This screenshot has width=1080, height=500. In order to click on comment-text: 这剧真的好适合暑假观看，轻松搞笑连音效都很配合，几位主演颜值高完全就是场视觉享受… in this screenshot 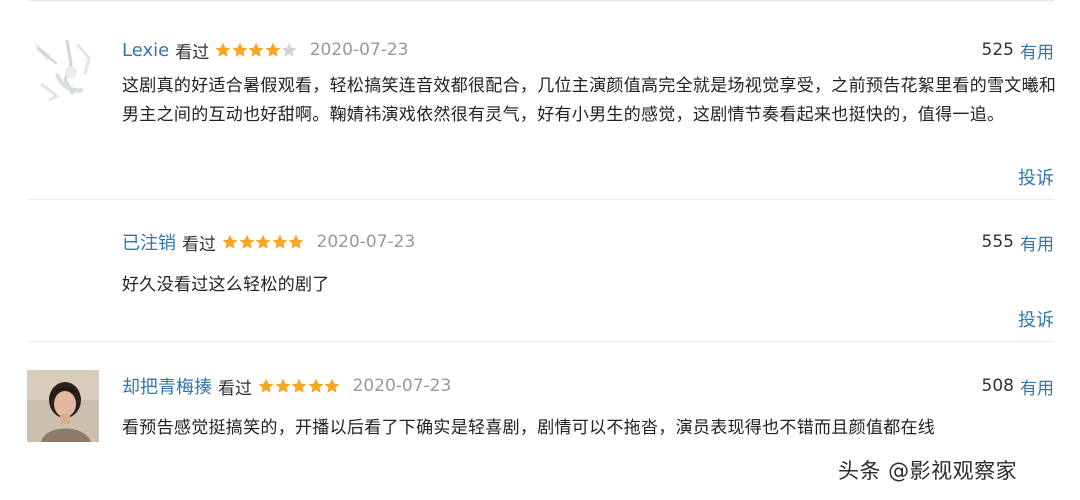, I will do `click(589, 100)`.